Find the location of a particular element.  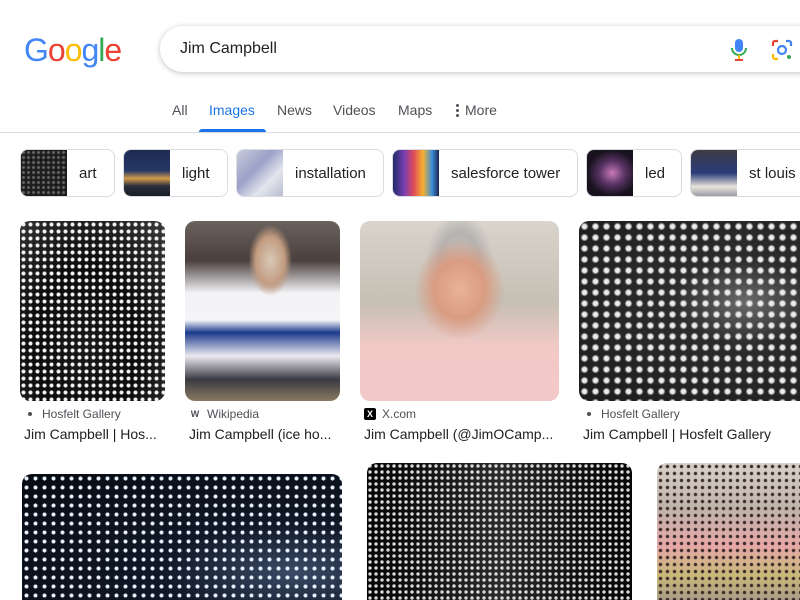

chip-label: st louis is located at coordinates (772, 173).